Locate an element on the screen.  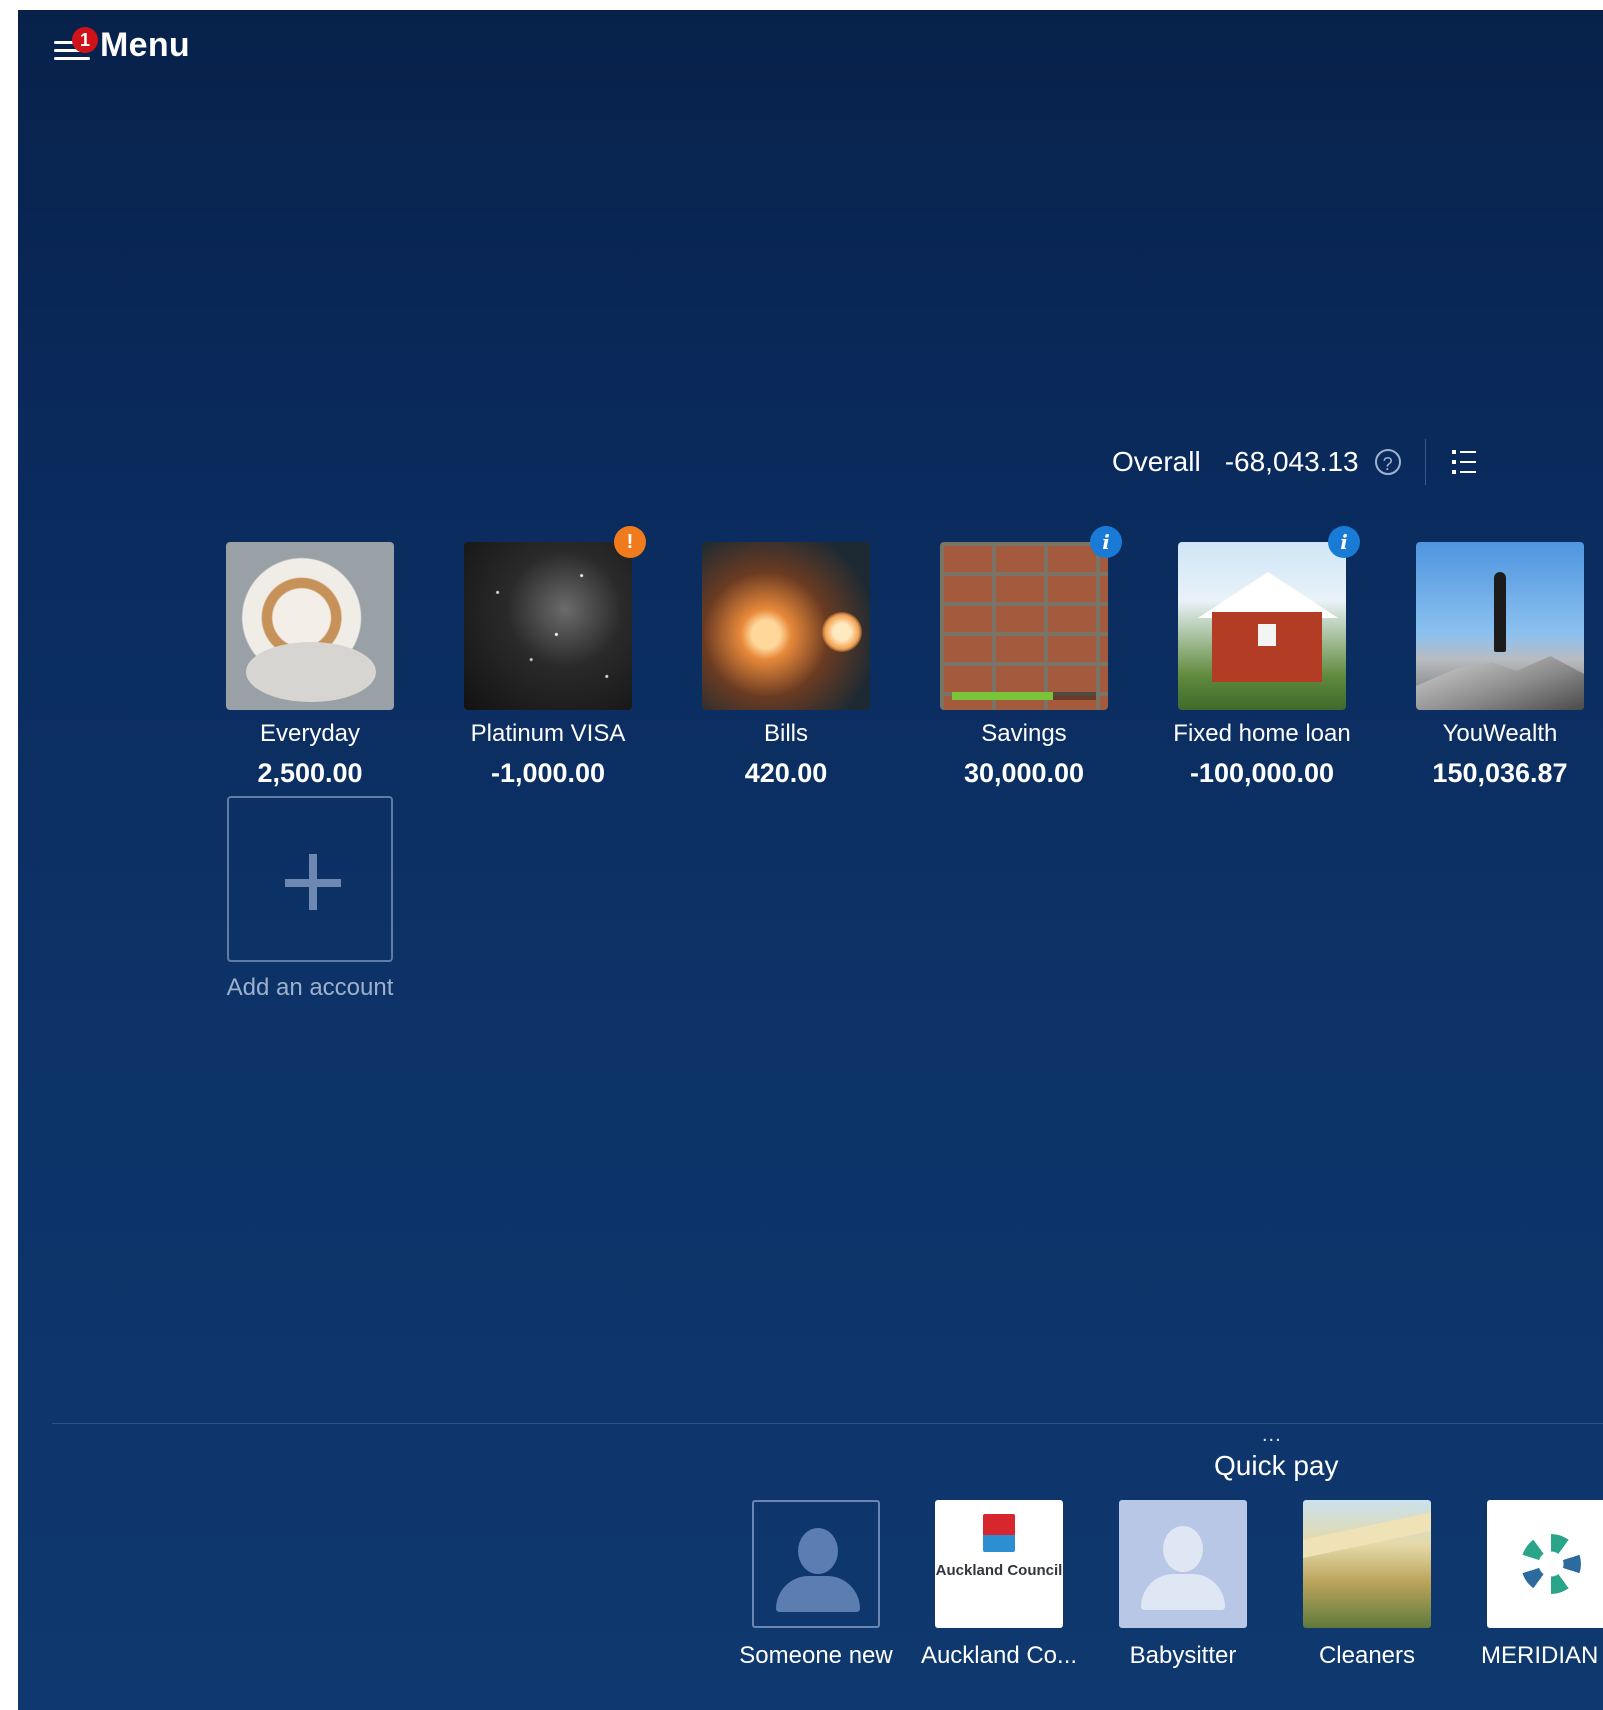
account-name: YouWealth is located at coordinates (1500, 733).